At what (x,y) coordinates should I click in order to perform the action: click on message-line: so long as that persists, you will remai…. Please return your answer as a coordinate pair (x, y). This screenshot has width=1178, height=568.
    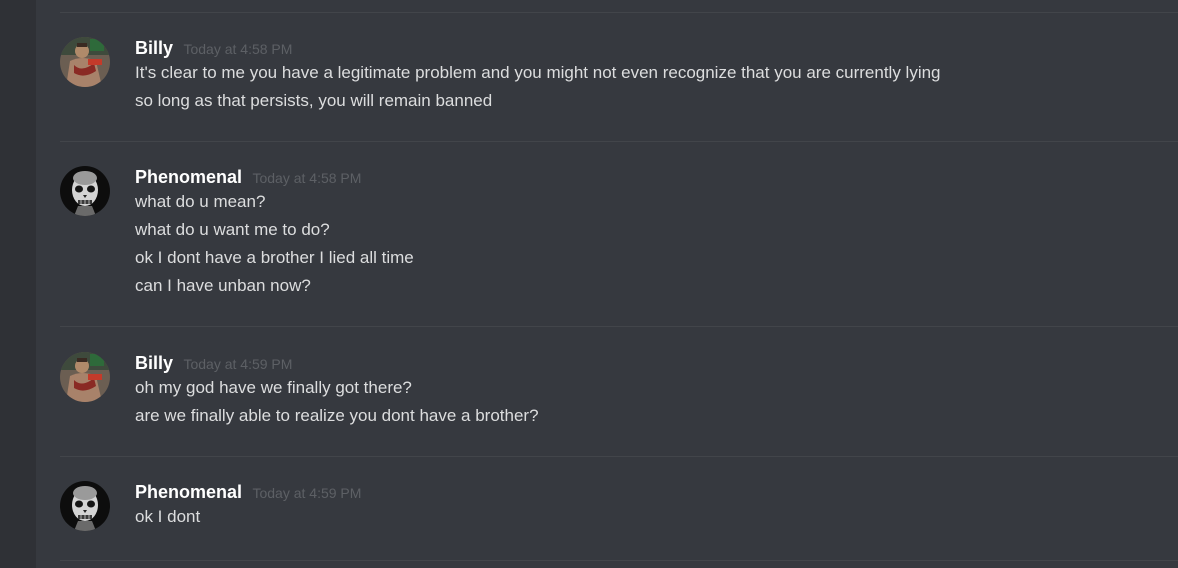
    Looking at the image, I should click on (314, 100).